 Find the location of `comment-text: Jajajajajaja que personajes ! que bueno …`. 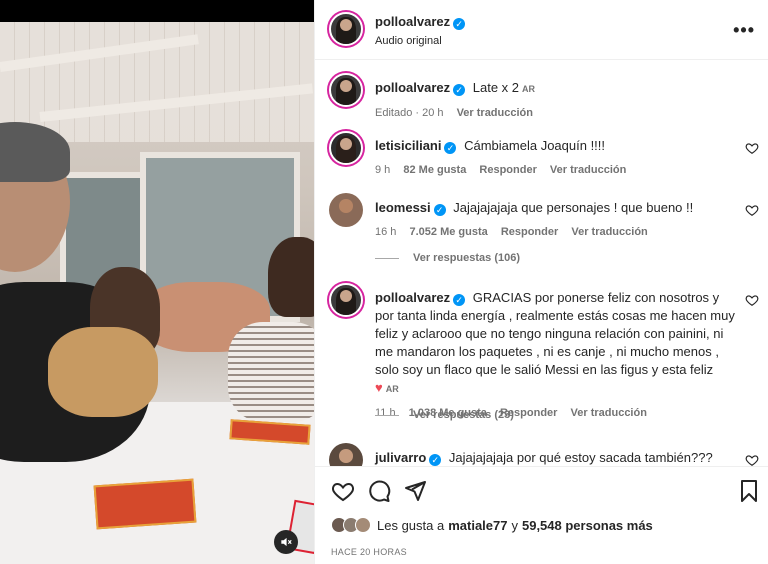

comment-text: Jajajajajaja que personajes ! que bueno … is located at coordinates (573, 207).